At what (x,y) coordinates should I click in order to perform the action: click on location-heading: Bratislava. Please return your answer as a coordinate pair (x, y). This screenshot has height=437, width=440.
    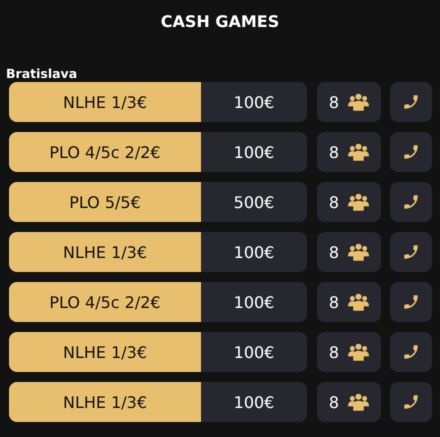
    Looking at the image, I should click on (42, 74).